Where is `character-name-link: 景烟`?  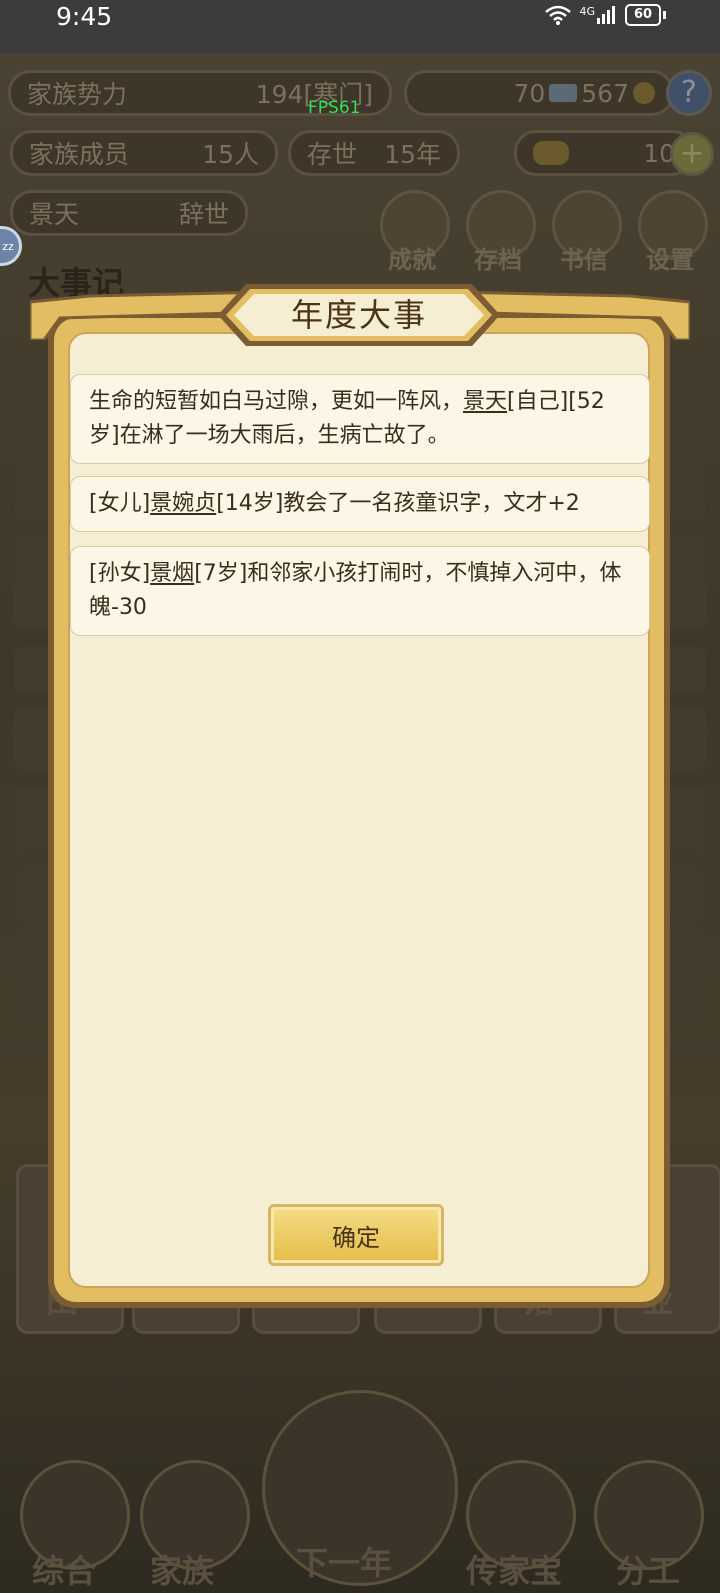
character-name-link: 景烟 is located at coordinates (172, 573).